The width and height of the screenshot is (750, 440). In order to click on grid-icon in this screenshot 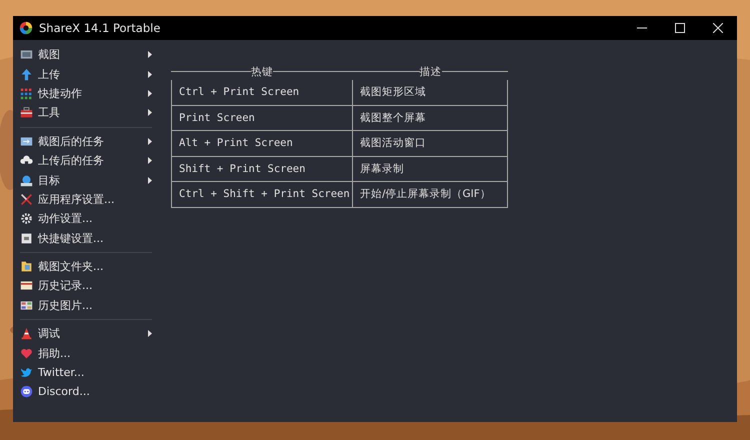, I will do `click(26, 93)`.